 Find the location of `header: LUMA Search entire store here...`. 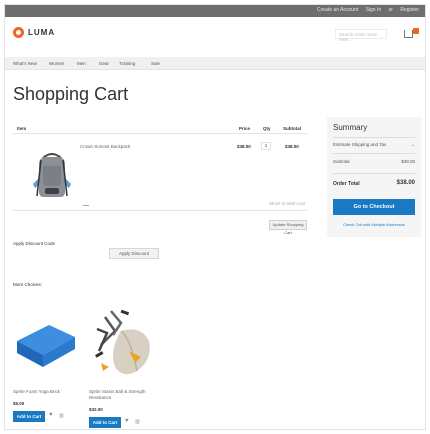

header: LUMA Search entire store here... is located at coordinates (215, 37).